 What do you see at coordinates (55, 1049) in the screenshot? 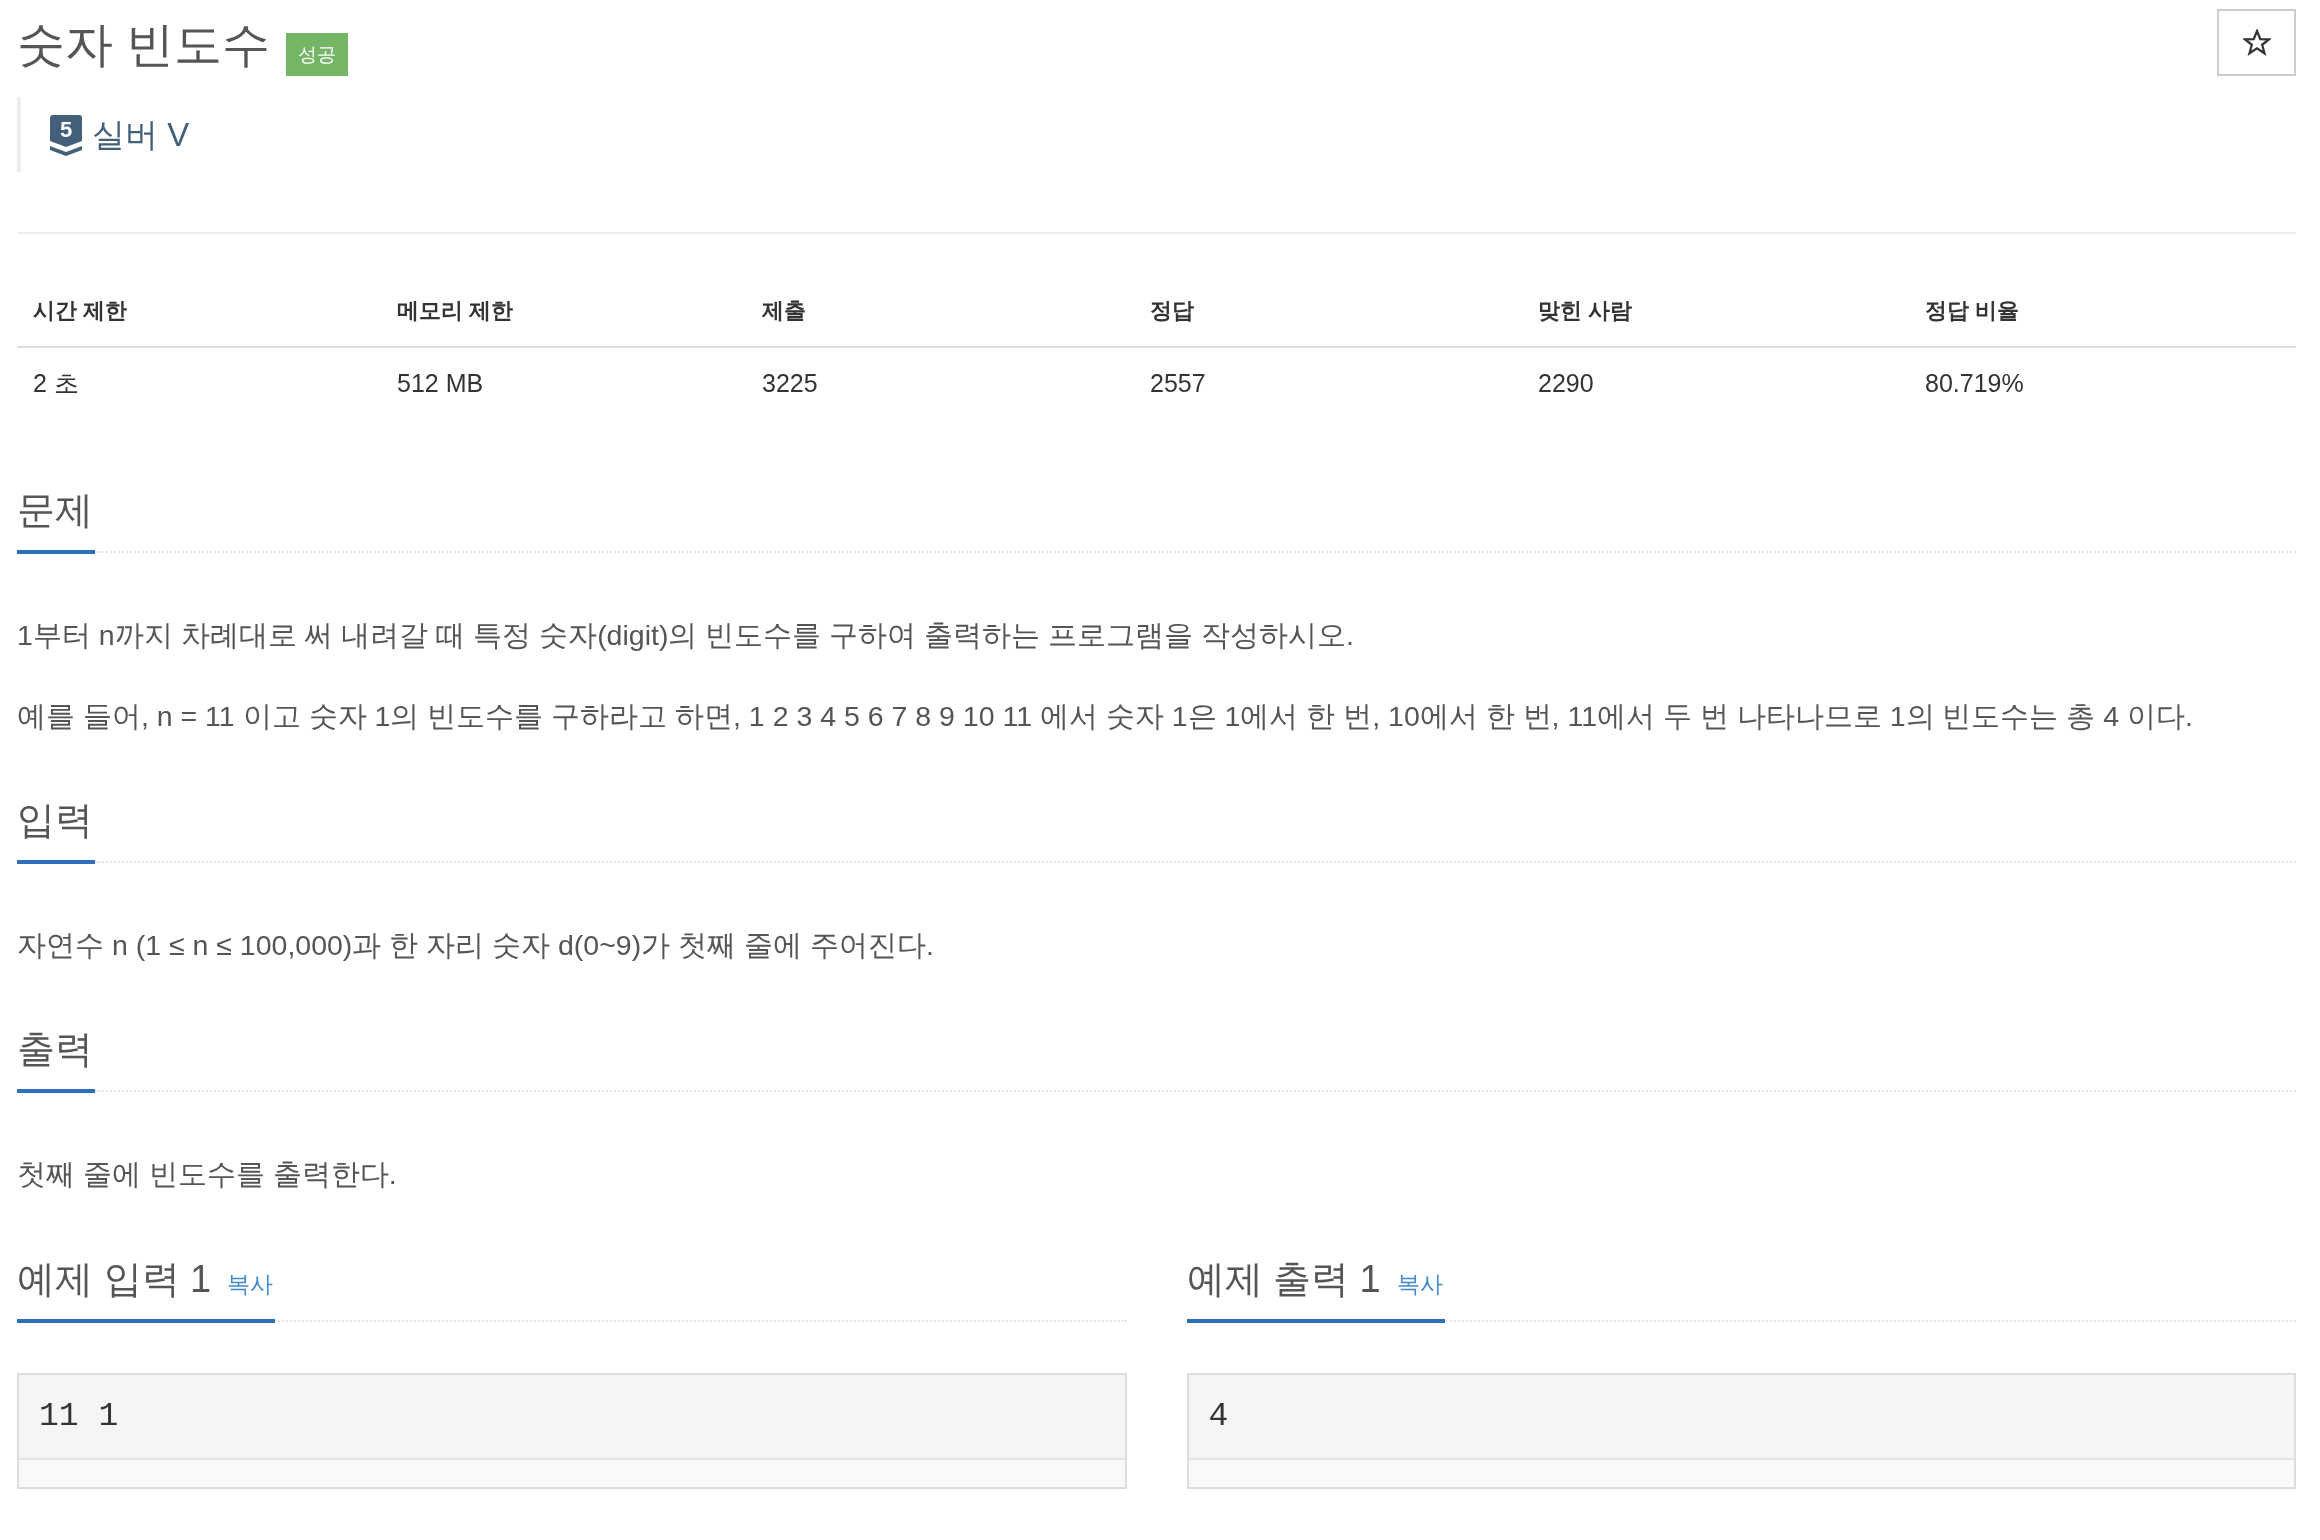
I see `section-heading: 출력` at bounding box center [55, 1049].